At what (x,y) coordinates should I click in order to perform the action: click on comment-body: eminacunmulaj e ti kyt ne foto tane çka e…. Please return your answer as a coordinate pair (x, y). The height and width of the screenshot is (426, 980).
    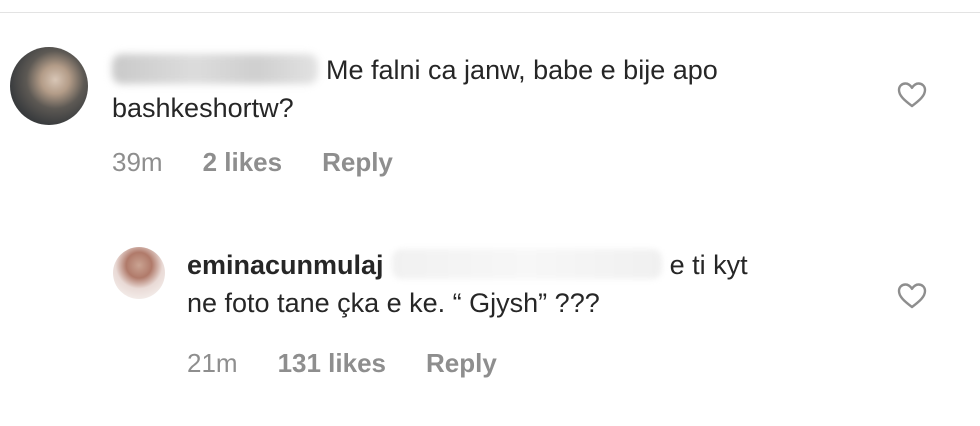
    Looking at the image, I should click on (517, 284).